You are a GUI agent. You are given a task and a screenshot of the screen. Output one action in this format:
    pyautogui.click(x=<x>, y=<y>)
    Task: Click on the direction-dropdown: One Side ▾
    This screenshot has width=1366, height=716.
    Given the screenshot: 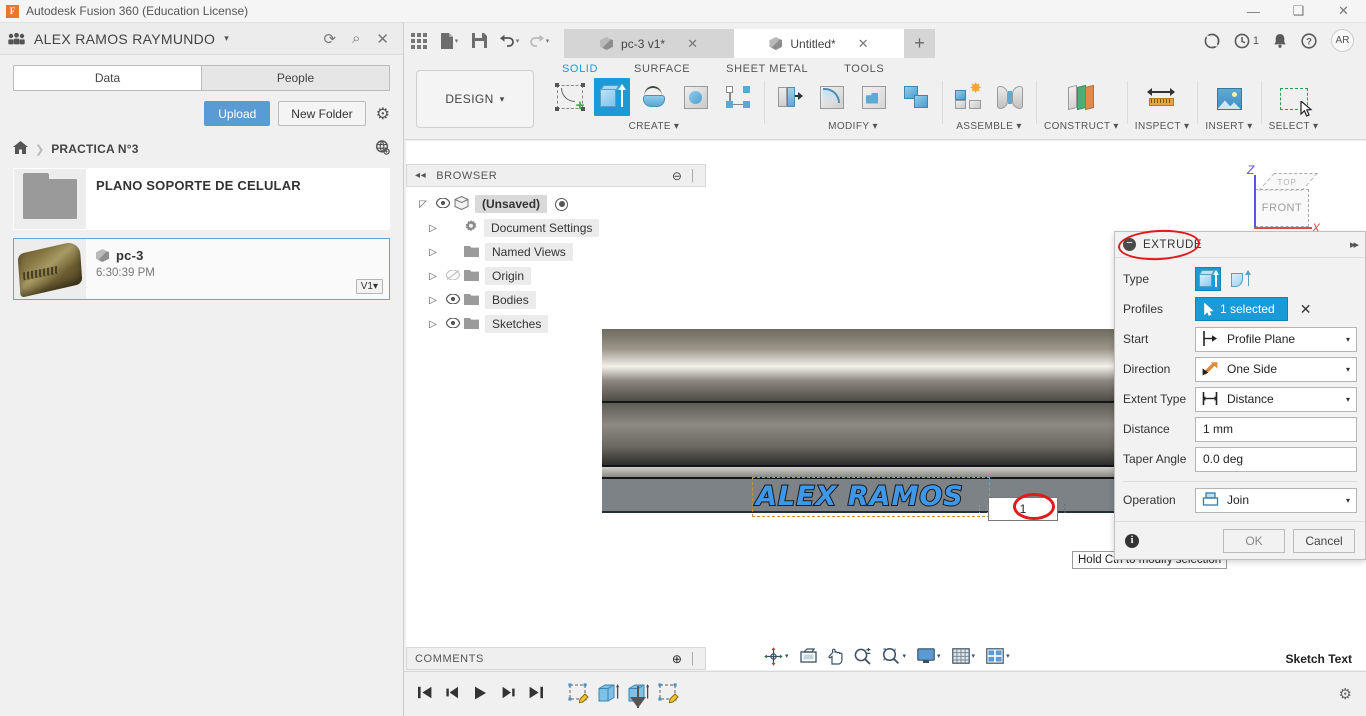 What is the action you would take?
    pyautogui.click(x=1276, y=369)
    